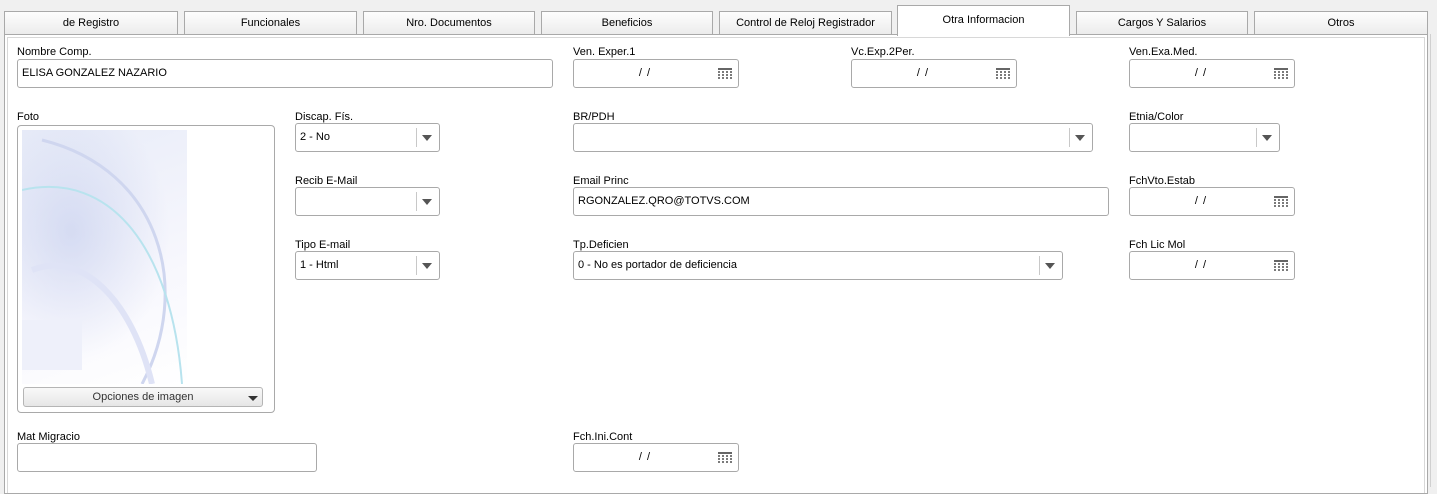 The image size is (1437, 494). I want to click on fch-vto-estab-value: / /, so click(1201, 201).